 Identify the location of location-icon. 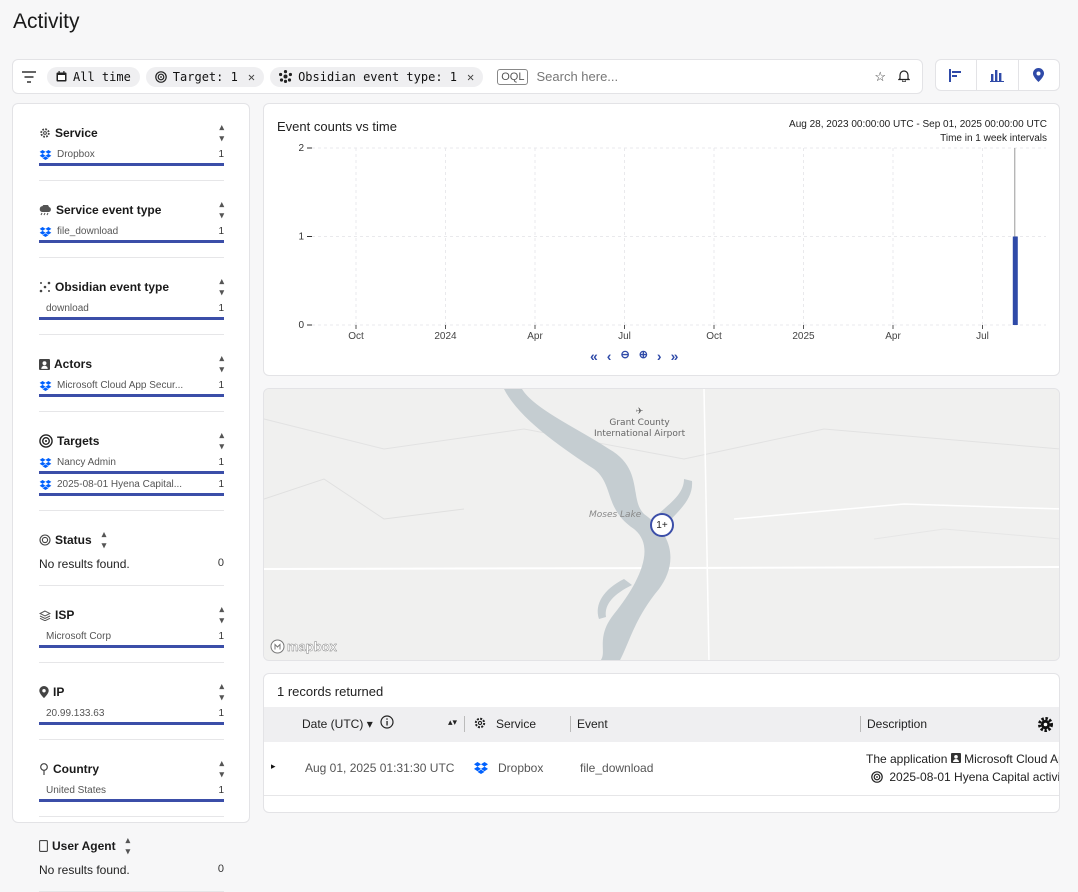
(44, 769).